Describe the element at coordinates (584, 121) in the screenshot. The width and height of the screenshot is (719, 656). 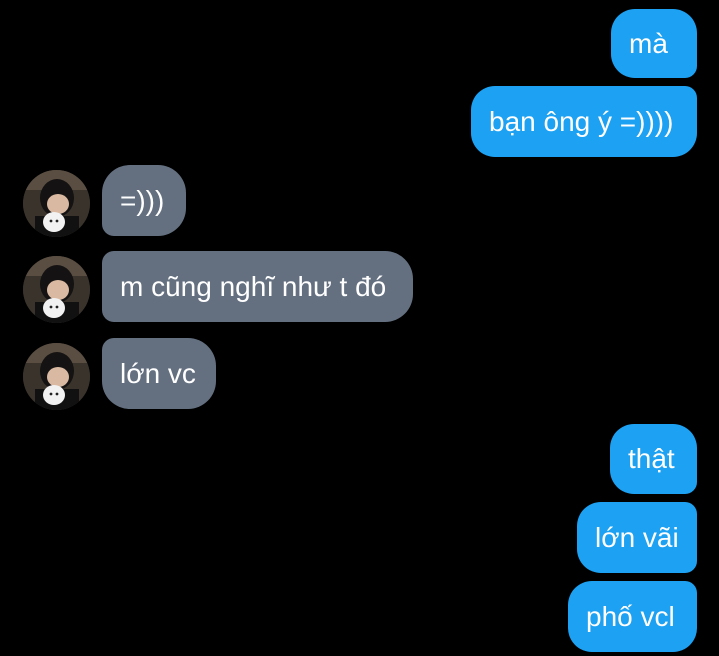
I see `sent-message: bạn ông ý =))))` at that location.